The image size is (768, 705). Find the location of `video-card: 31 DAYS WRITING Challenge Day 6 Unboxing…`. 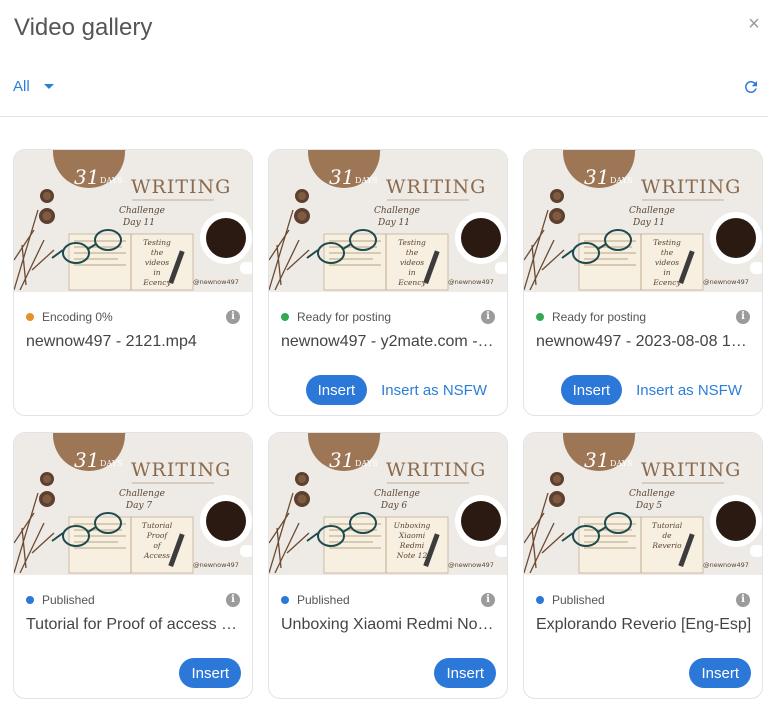

video-card: 31 DAYS WRITING Challenge Day 6 Unboxing… is located at coordinates (388, 565).